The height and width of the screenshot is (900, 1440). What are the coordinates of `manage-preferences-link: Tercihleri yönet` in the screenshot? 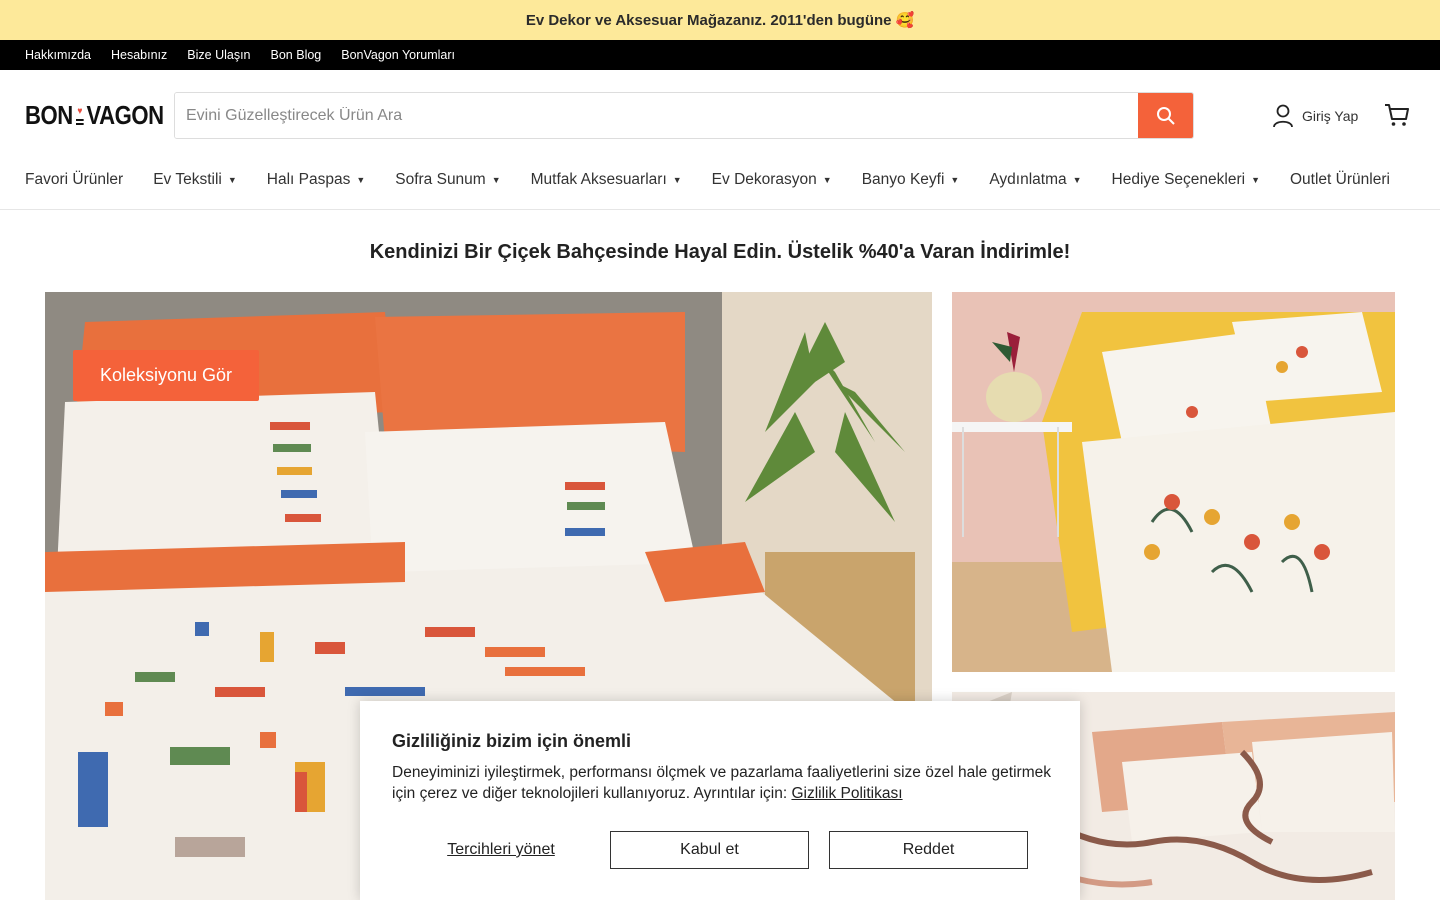 It's located at (501, 850).